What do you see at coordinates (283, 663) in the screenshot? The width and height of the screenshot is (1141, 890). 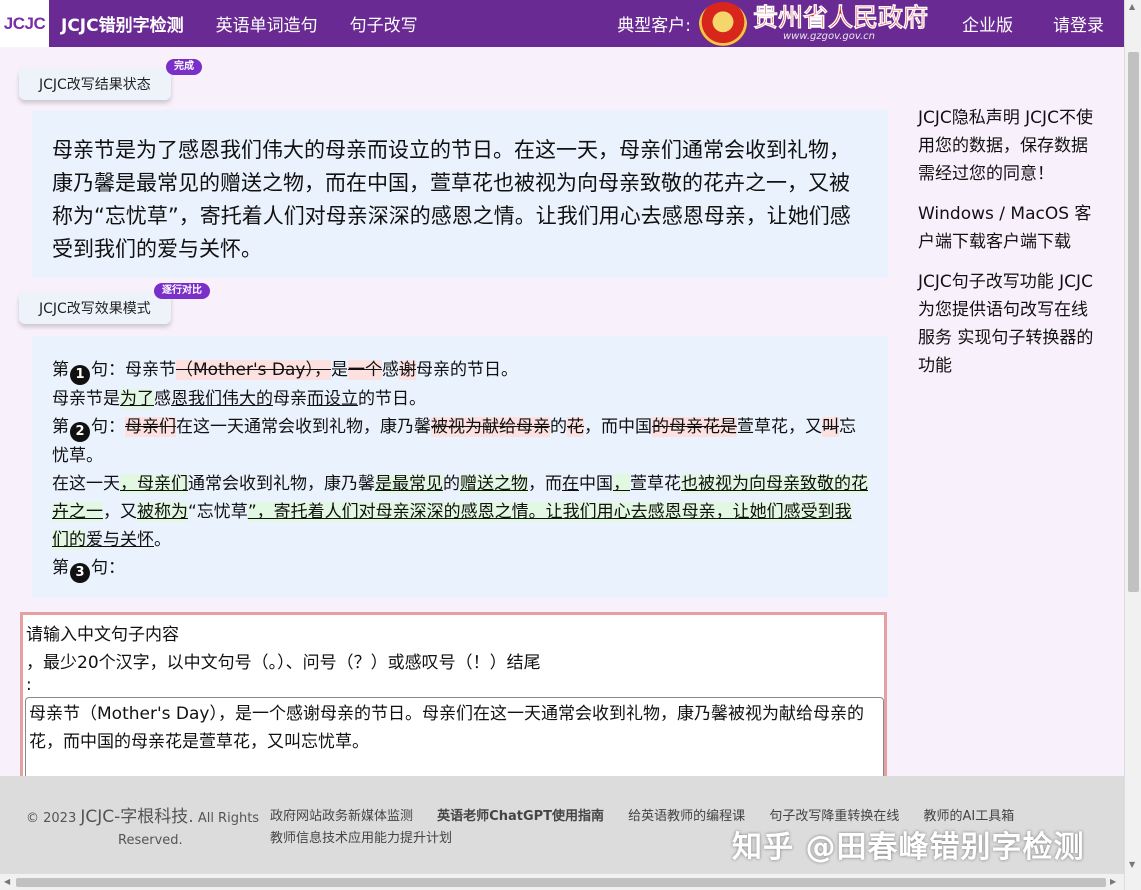 I see `input-label-line2: ，最少20个汉字，以中文句号（。）、问号（？）或感叹号（！）结尾` at bounding box center [283, 663].